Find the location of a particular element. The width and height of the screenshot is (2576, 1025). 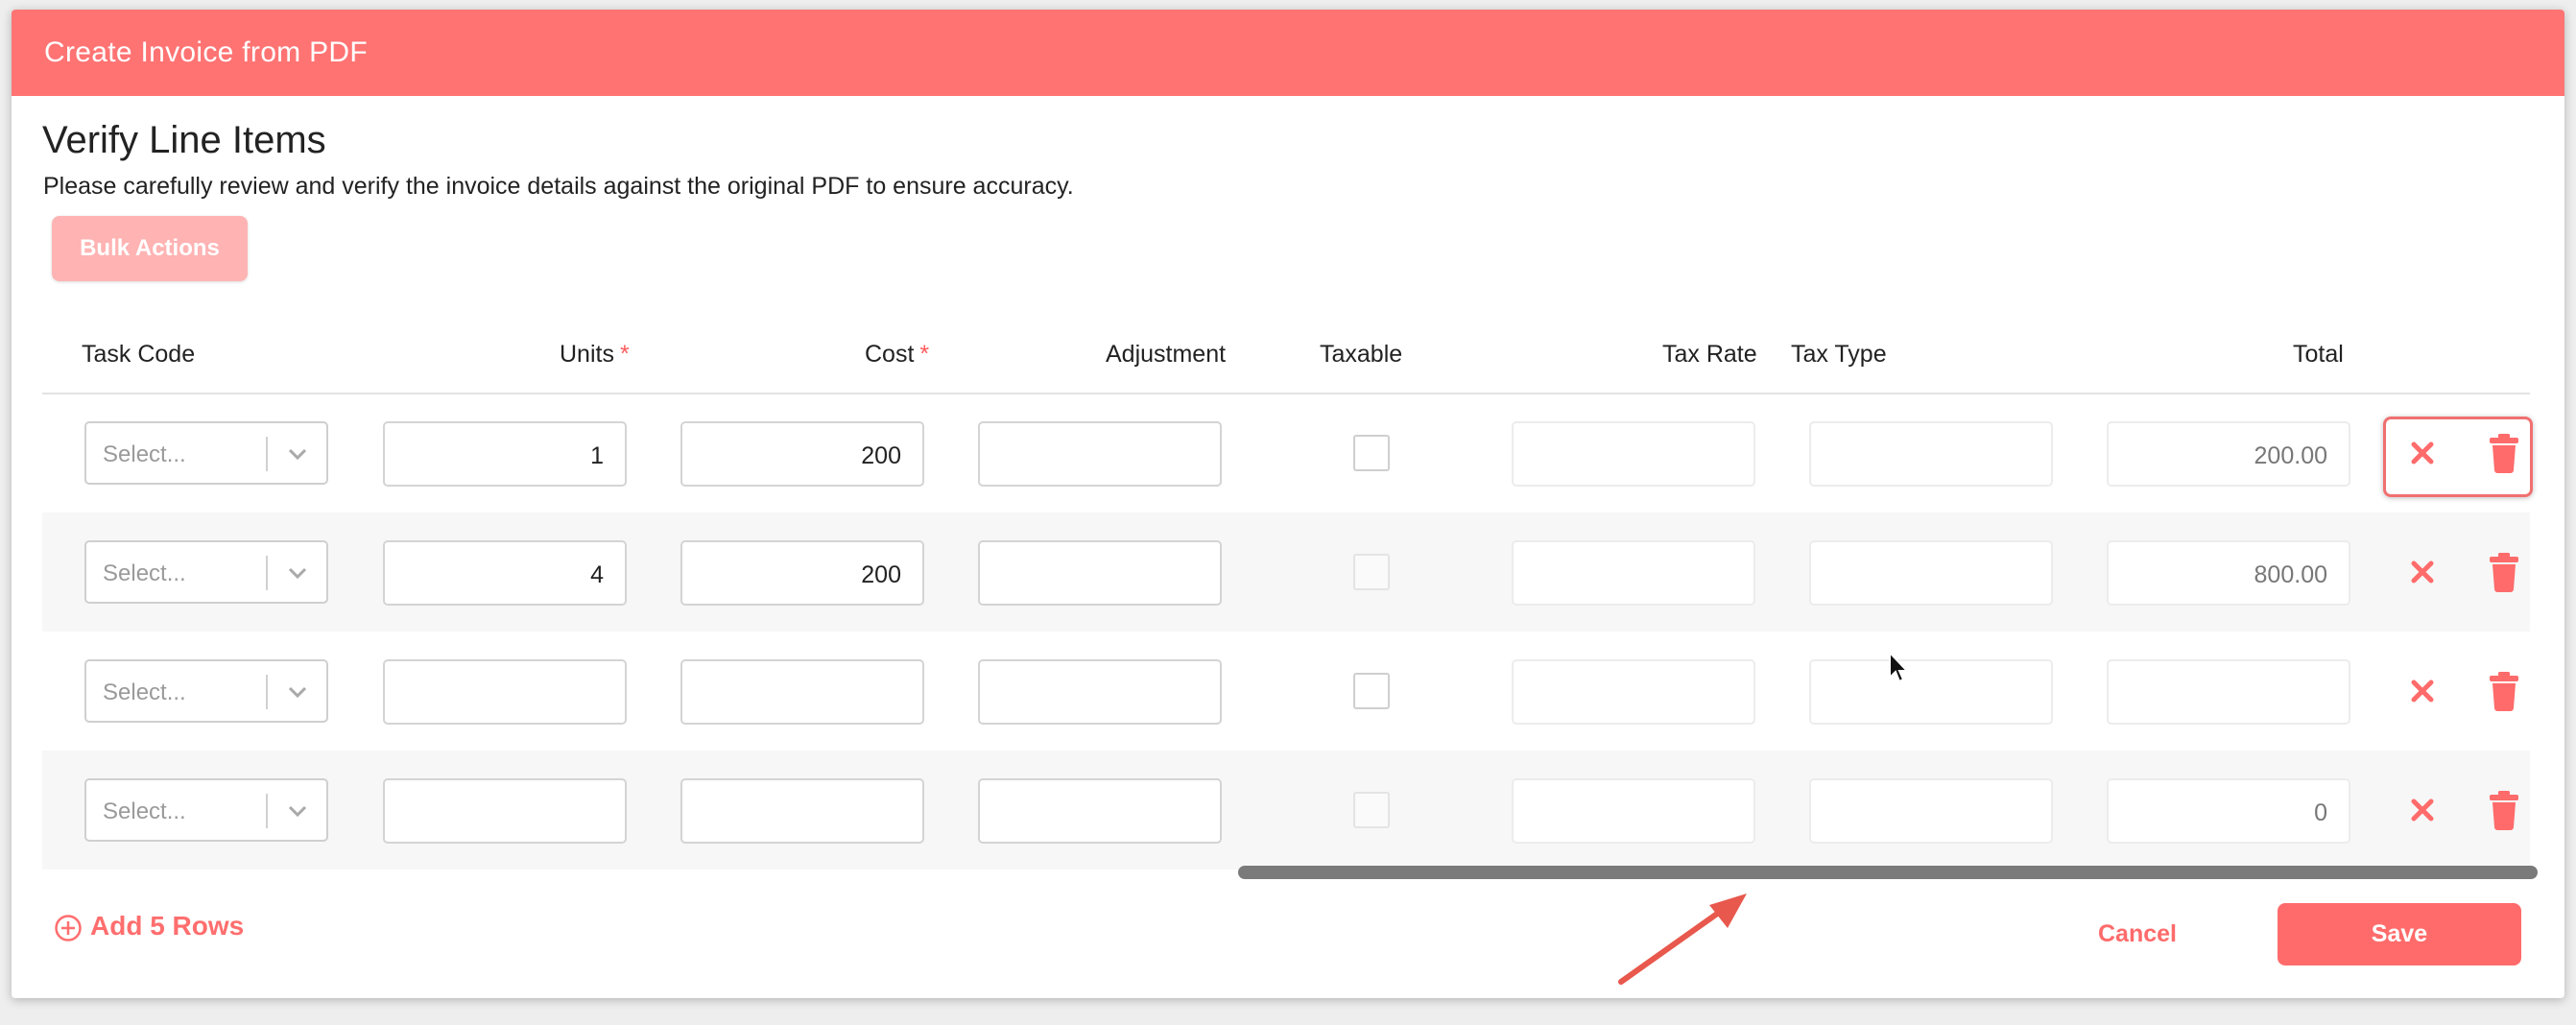

total-field: 200.00 is located at coordinates (2228, 454).